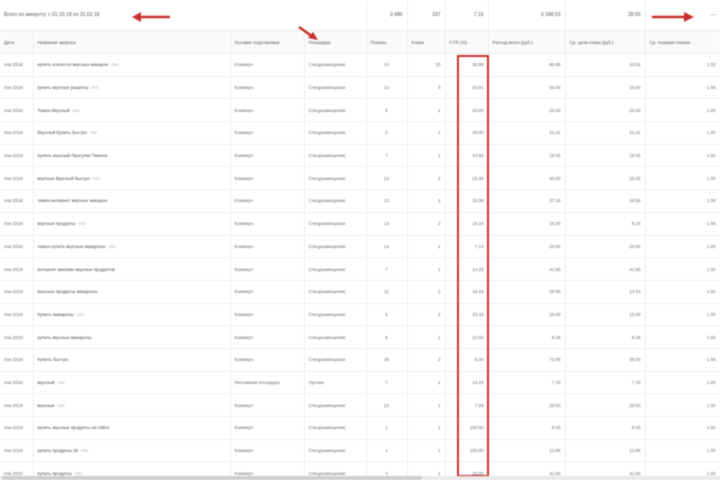 The image size is (720, 480). What do you see at coordinates (527, 88) in the screenshot?
I see `row-cost: 59.06` at bounding box center [527, 88].